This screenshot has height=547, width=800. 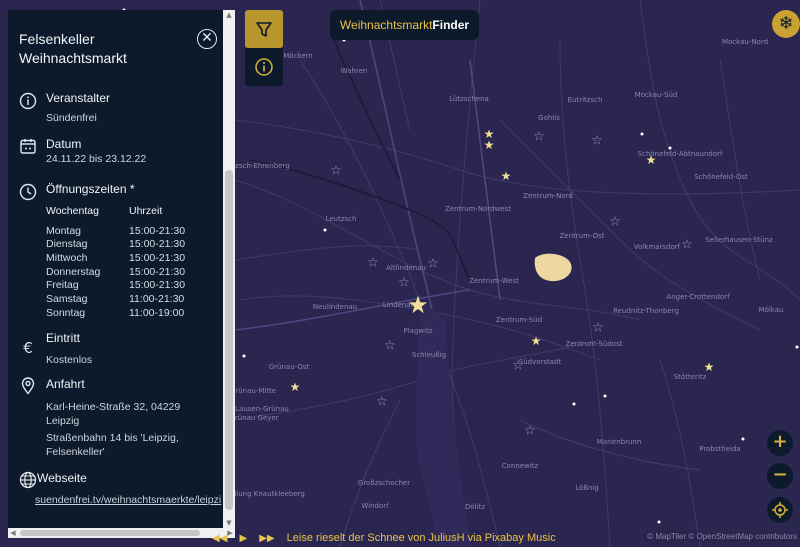 I want to click on travel-address-line1: Karl-Heine-Straße 32, 04229, so click(x=113, y=407).